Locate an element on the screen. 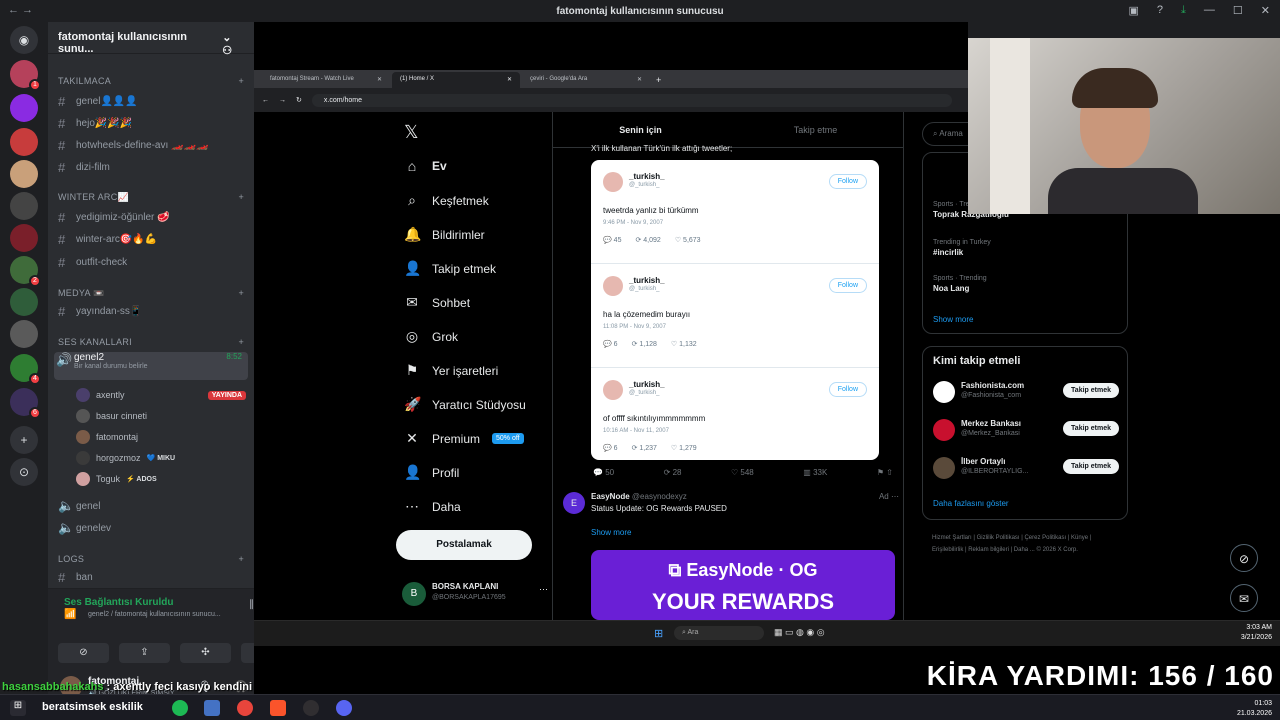 The height and width of the screenshot is (720, 1280). grok-icon: ⊘ is located at coordinates (1244, 558).